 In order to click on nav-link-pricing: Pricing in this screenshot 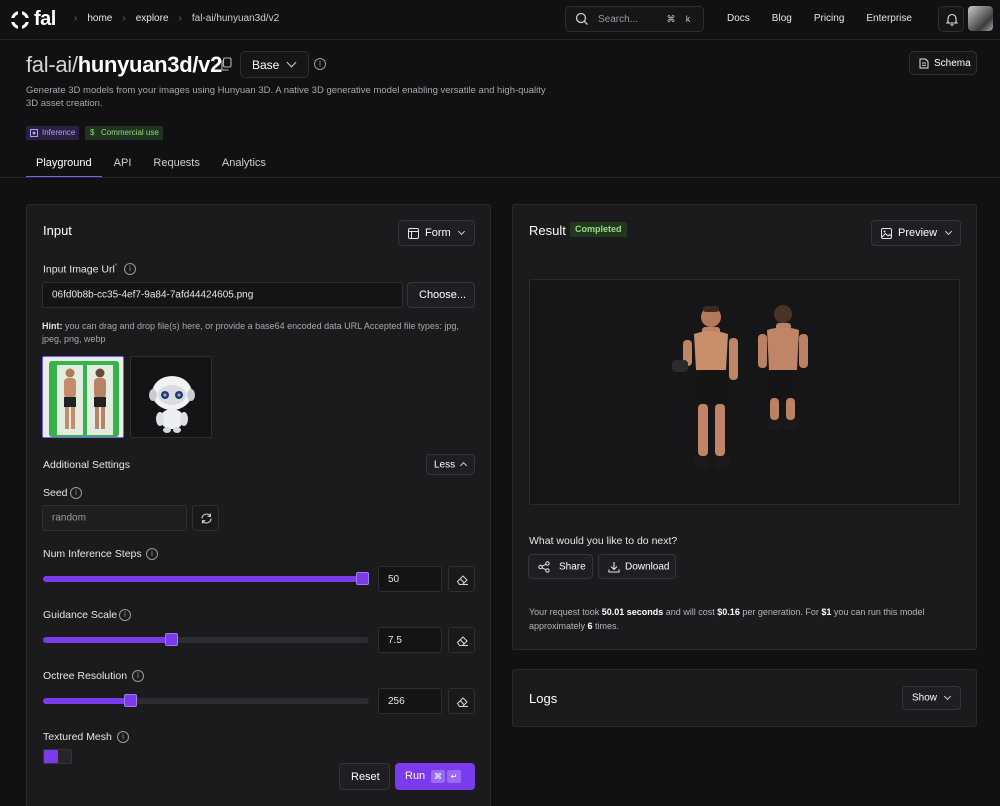, I will do `click(829, 18)`.